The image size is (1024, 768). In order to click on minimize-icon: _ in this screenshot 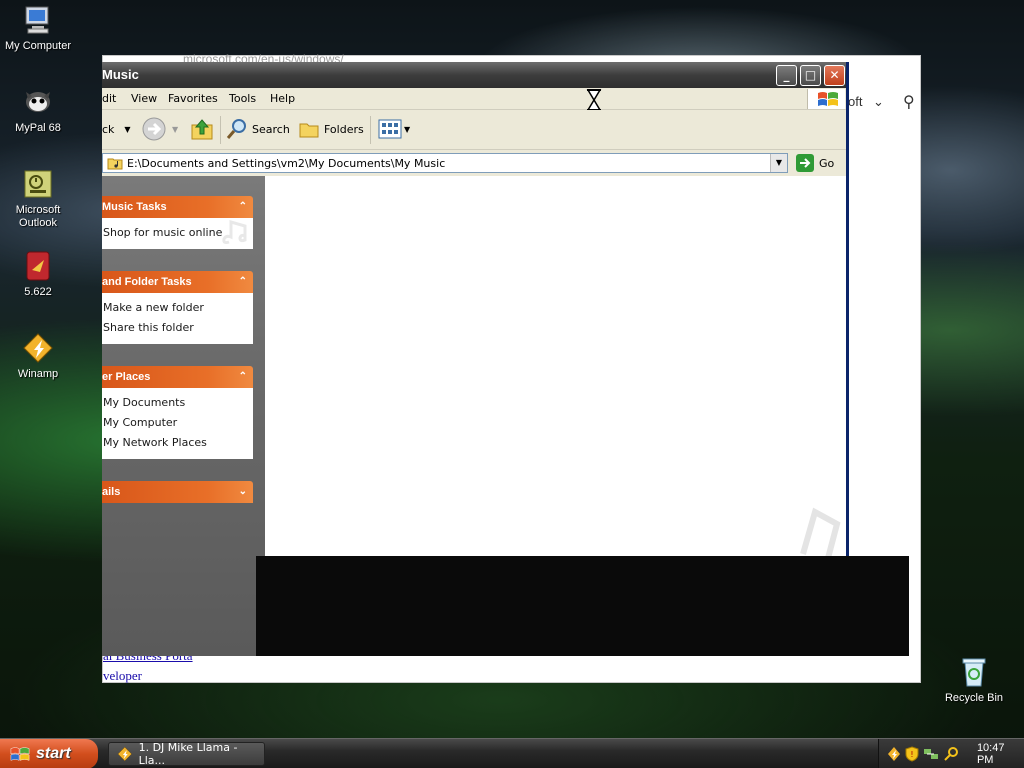, I will do `click(786, 75)`.